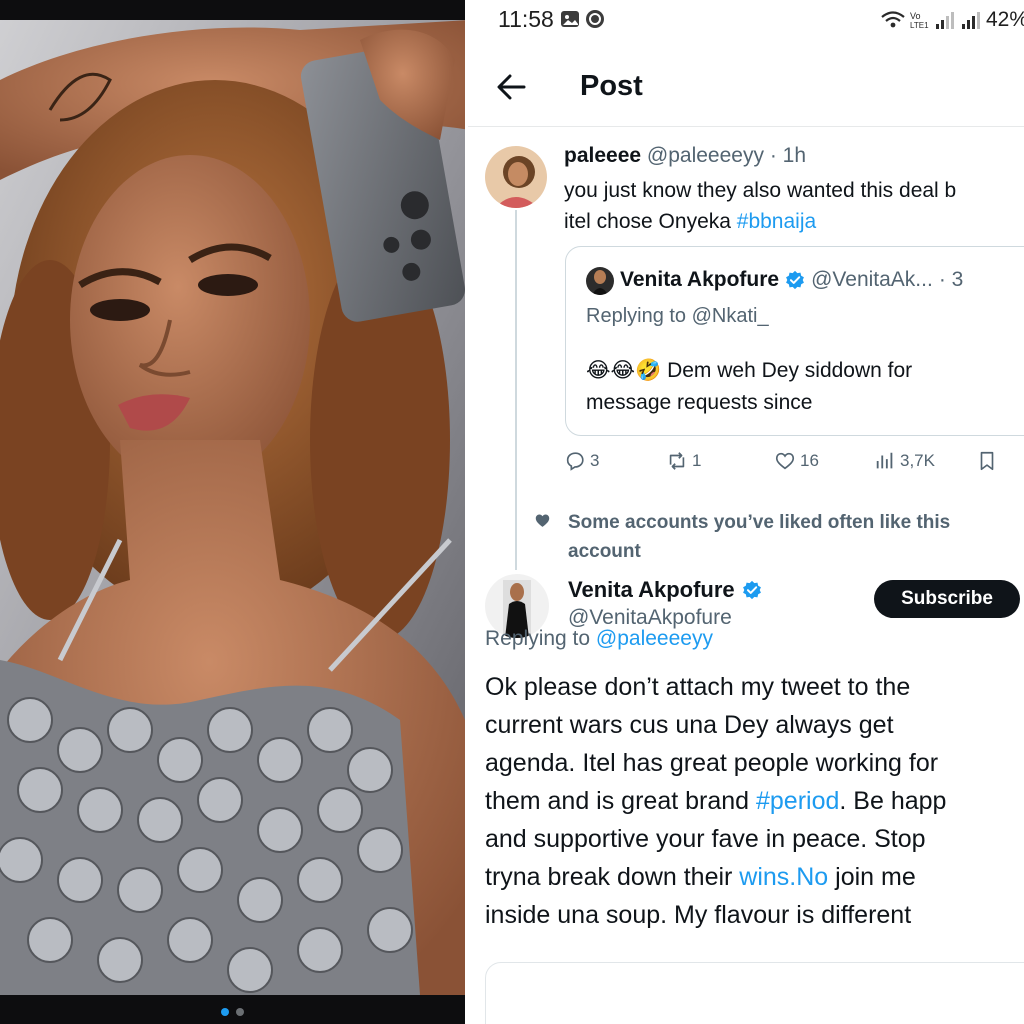 Image resolution: width=1024 pixels, height=1024 pixels. I want to click on signal-icon, so click(945, 20).